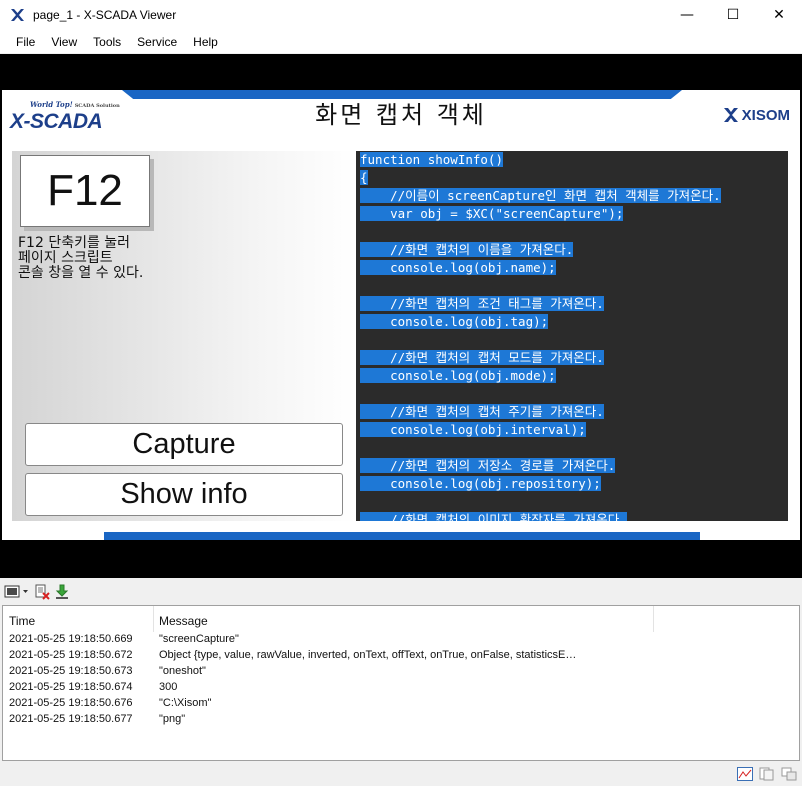 This screenshot has height=786, width=802. I want to click on code-line: console.log(obj.mode);, so click(540, 376).